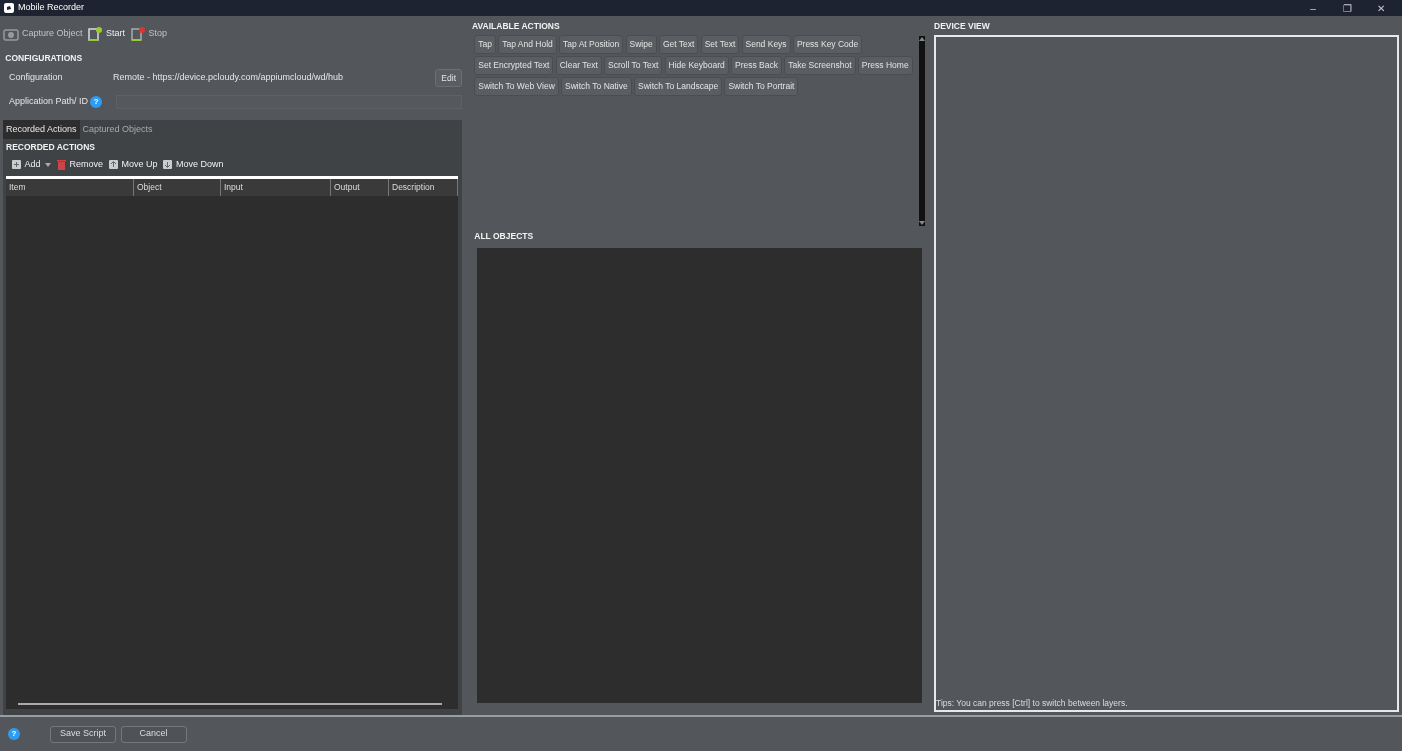 The image size is (1402, 751). What do you see at coordinates (527, 44) in the screenshot?
I see `action-button: Tap And Hold` at bounding box center [527, 44].